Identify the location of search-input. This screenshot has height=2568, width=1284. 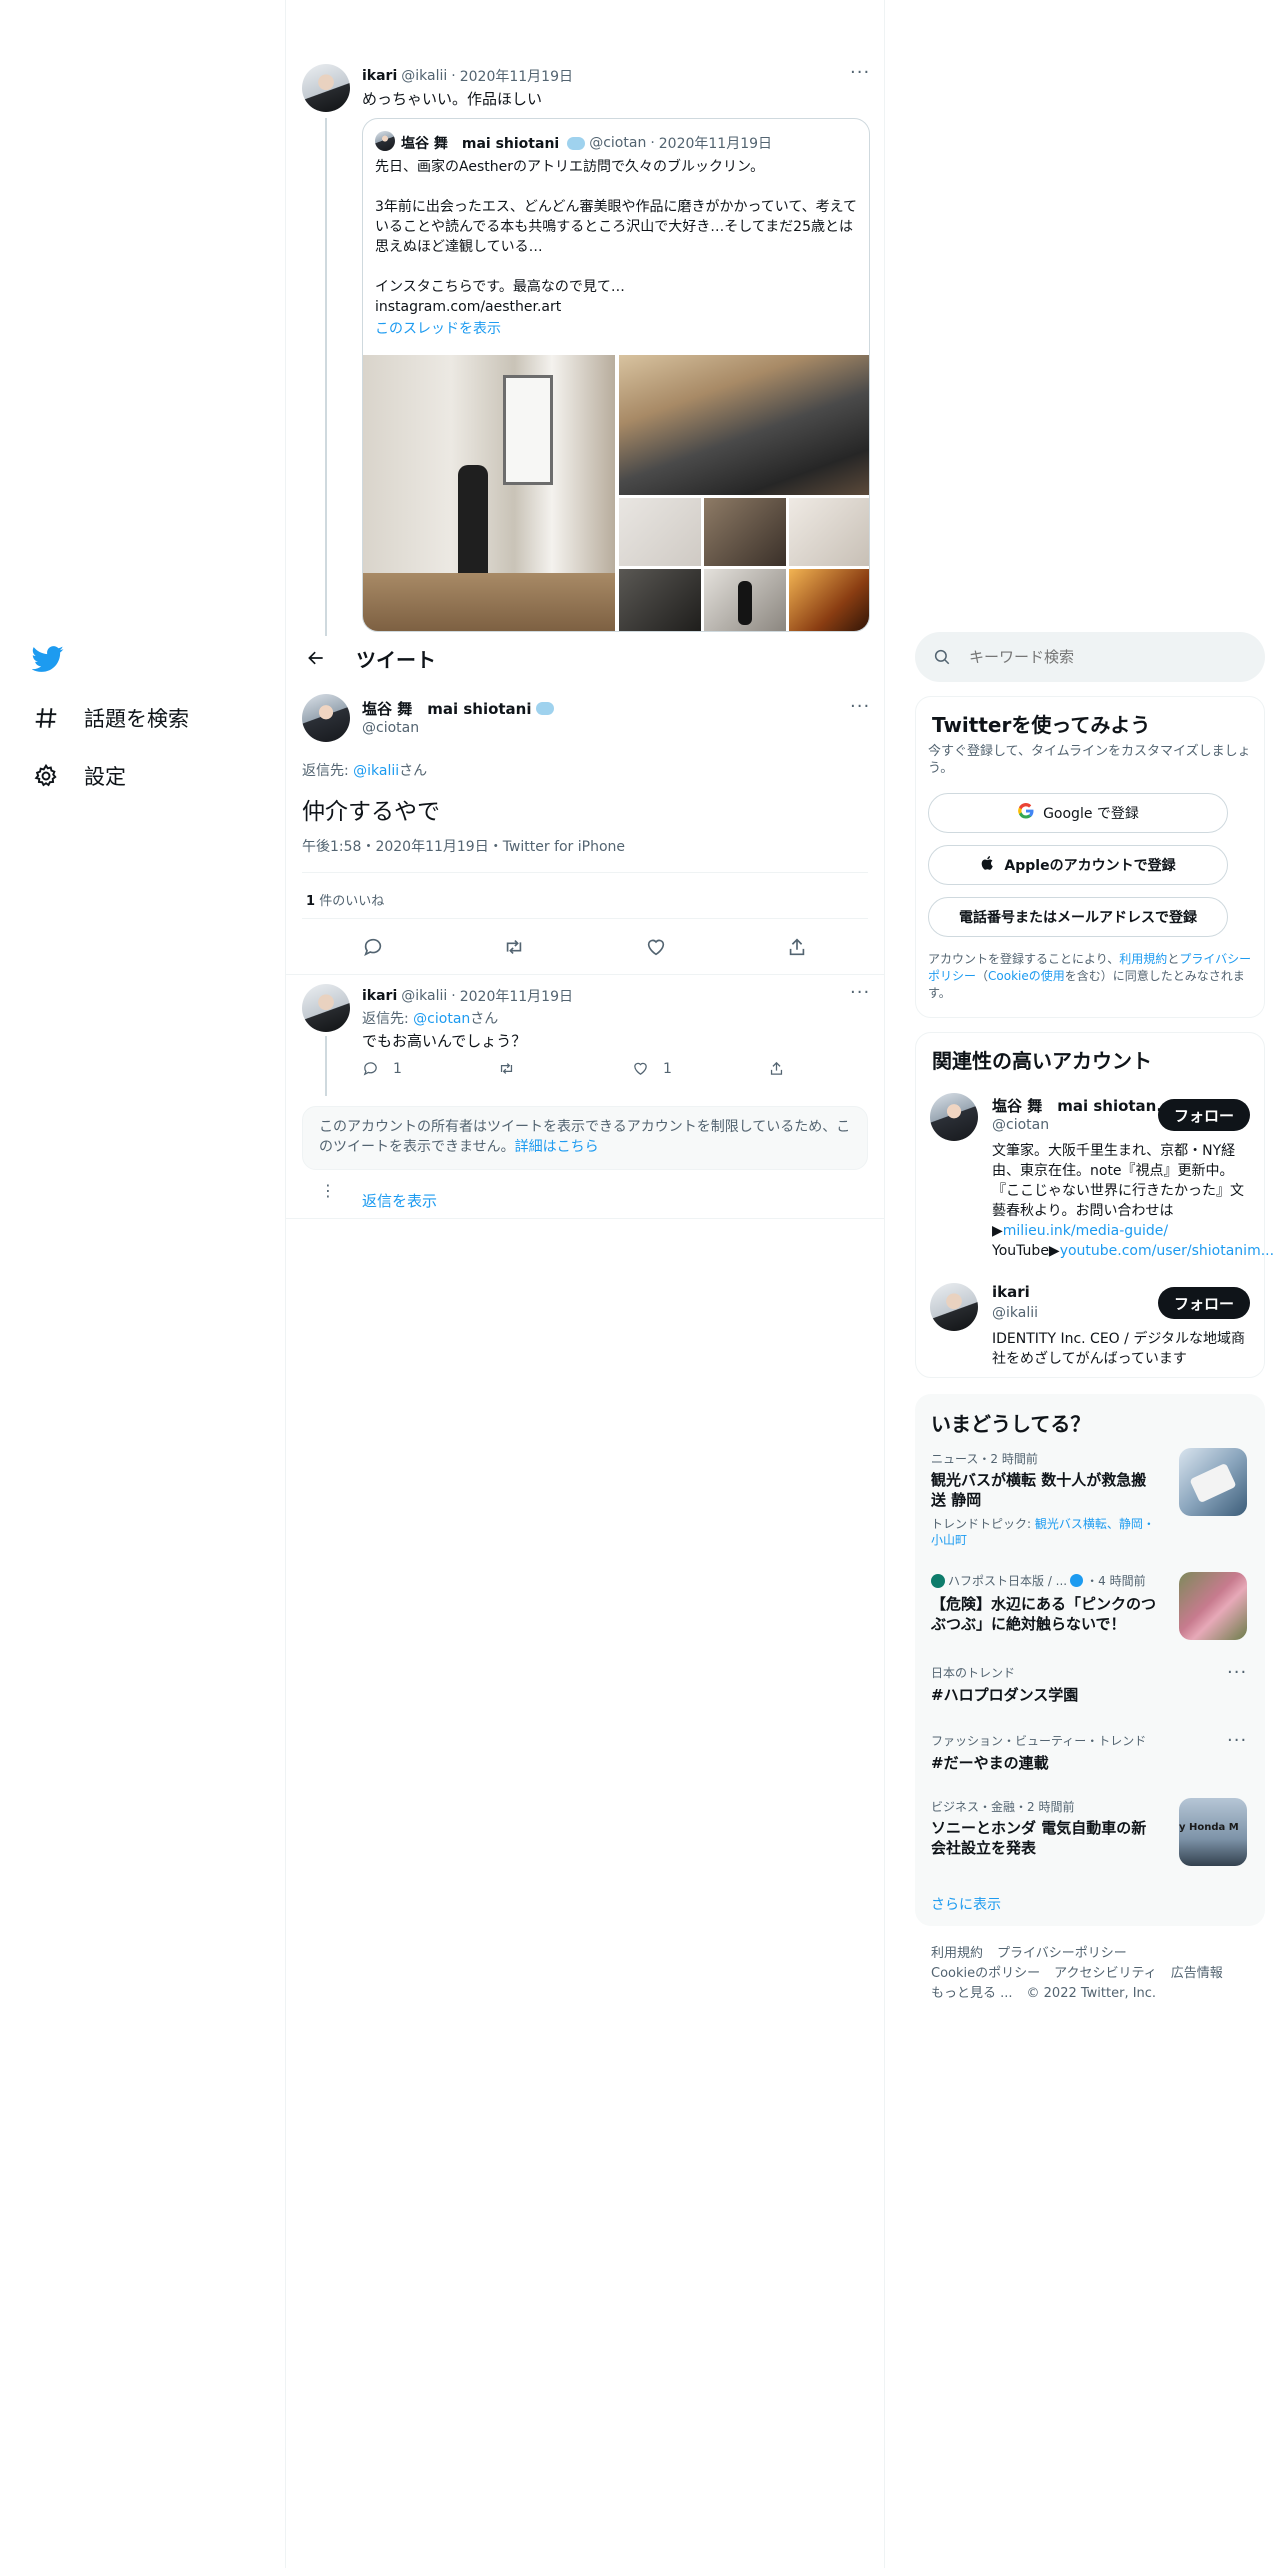
(1099, 657).